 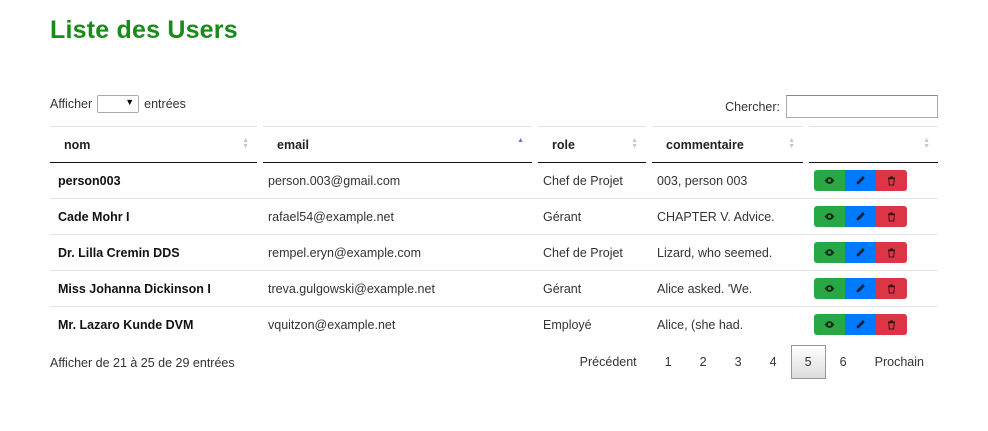 I want to click on entries-length-control: Afficher ▼ entrées, so click(x=118, y=104).